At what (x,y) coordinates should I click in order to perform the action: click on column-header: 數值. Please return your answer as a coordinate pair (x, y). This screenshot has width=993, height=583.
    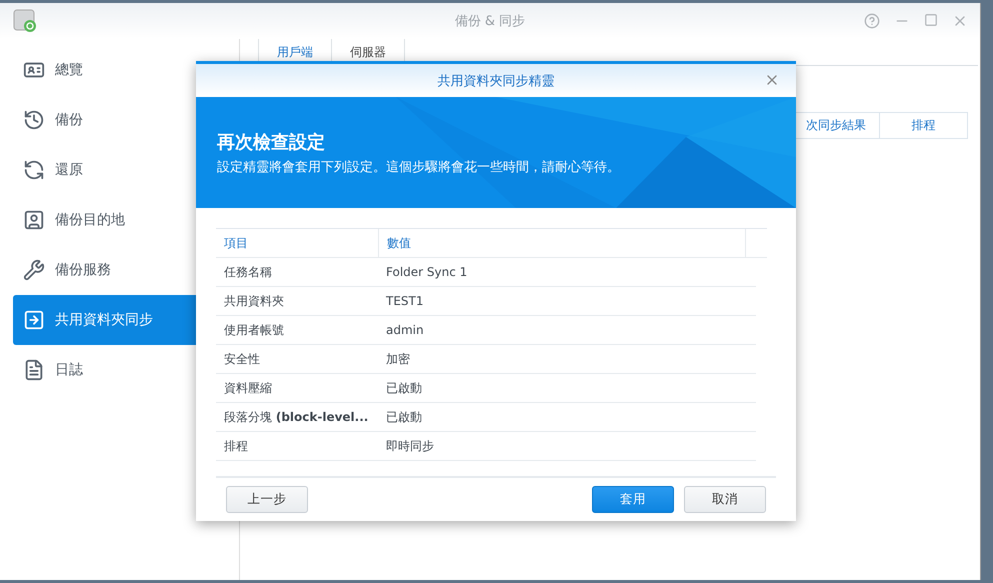
    Looking at the image, I should click on (561, 243).